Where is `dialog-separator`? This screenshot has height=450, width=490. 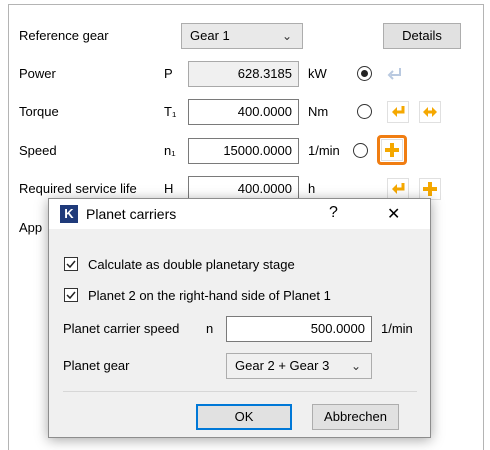 dialog-separator is located at coordinates (240, 391).